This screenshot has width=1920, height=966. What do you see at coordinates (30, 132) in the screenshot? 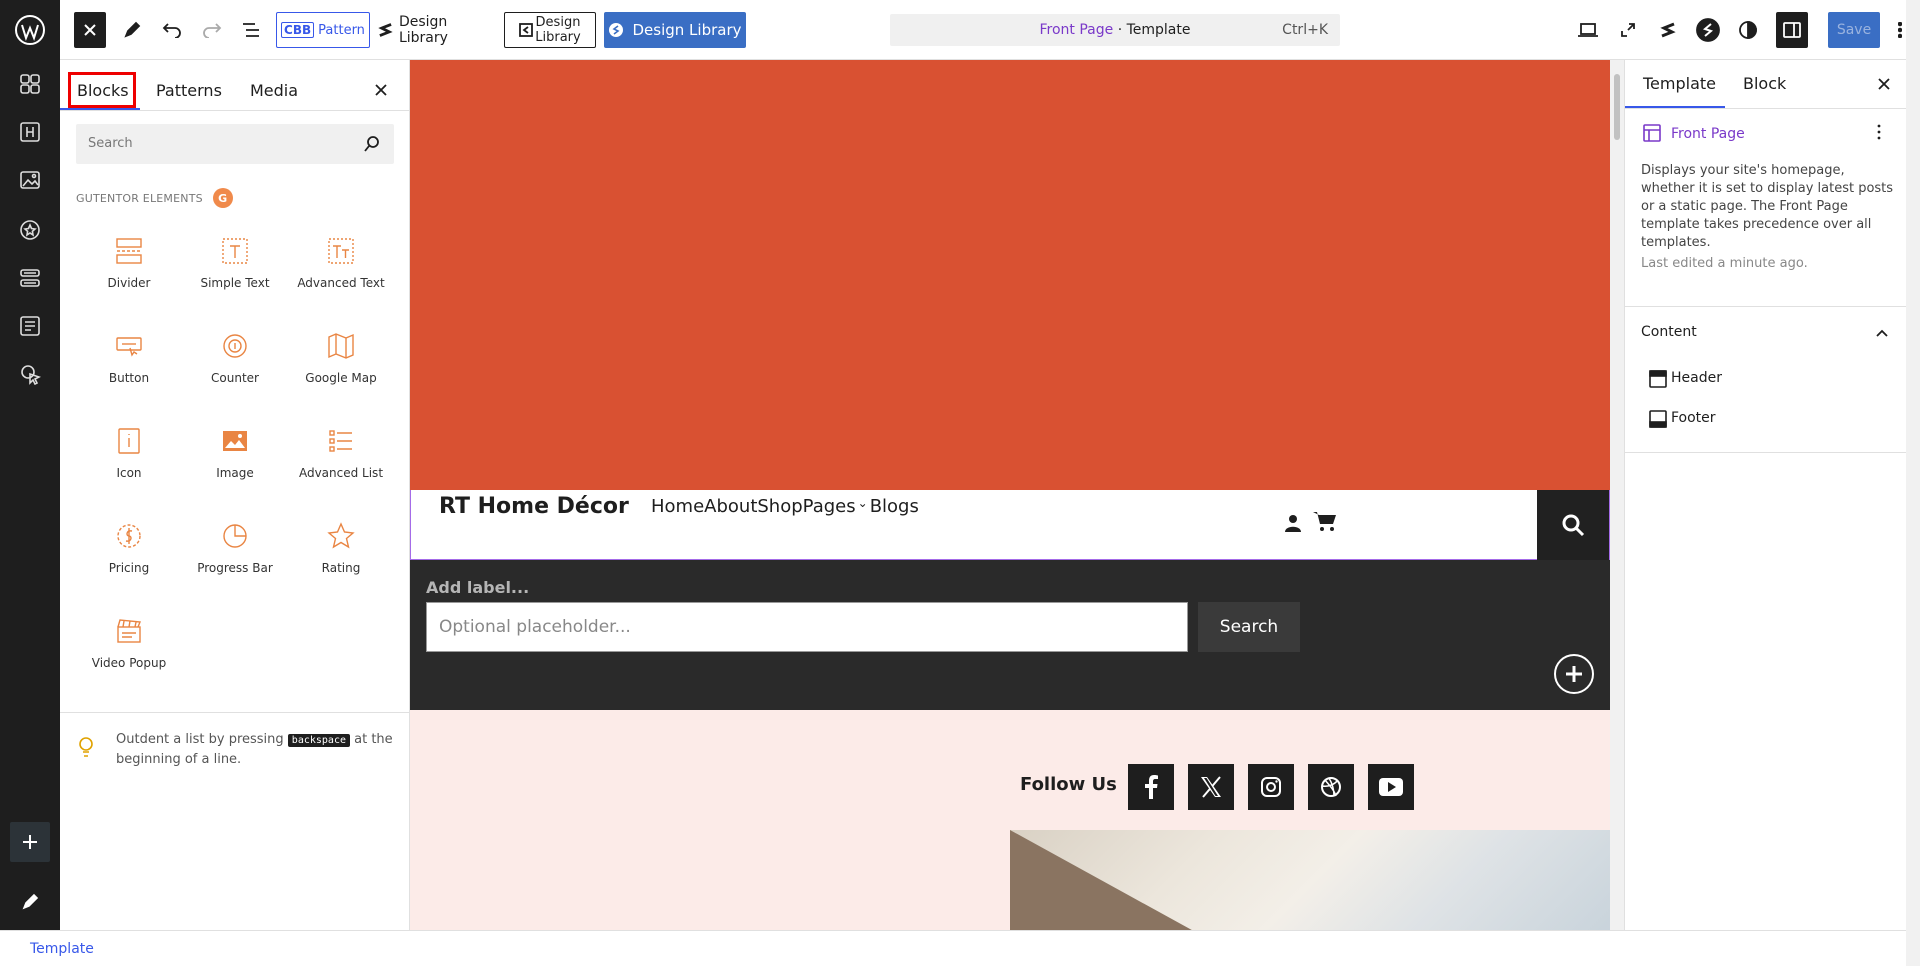
I see `rail-heading-button` at bounding box center [30, 132].